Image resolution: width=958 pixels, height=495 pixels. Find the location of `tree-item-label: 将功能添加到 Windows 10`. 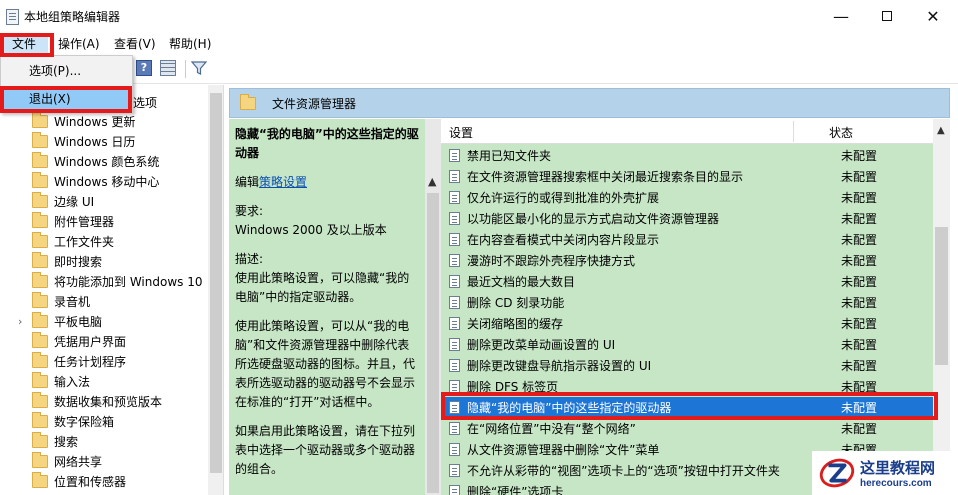

tree-item-label: 将功能添加到 Windows 10 is located at coordinates (128, 281).